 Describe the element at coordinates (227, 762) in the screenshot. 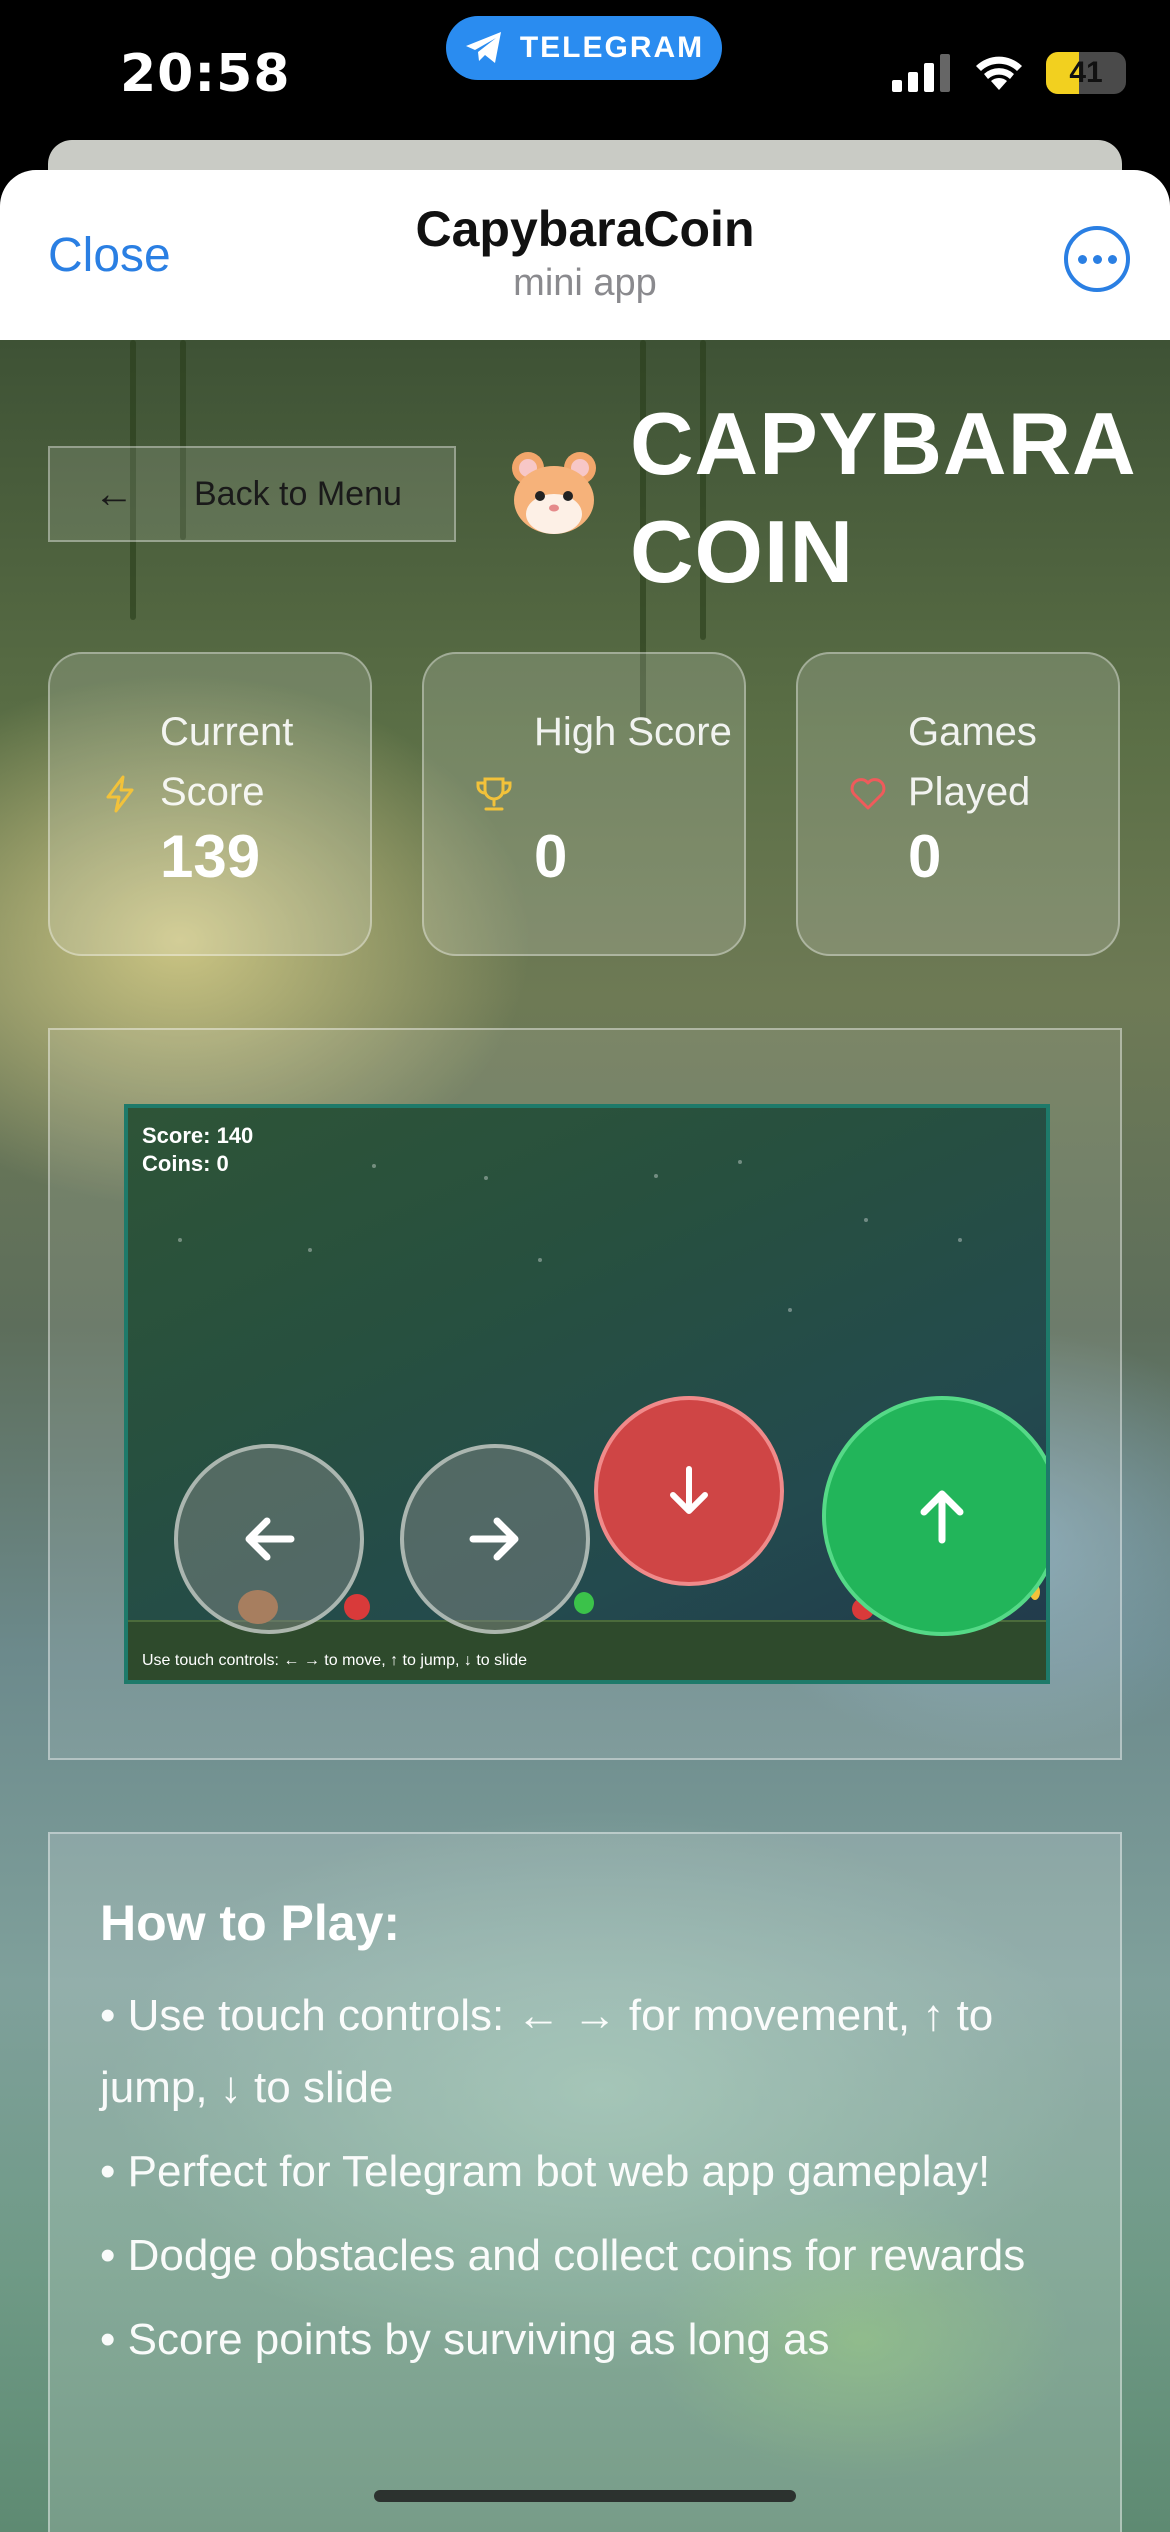

I see `stat-label: Current Score` at that location.